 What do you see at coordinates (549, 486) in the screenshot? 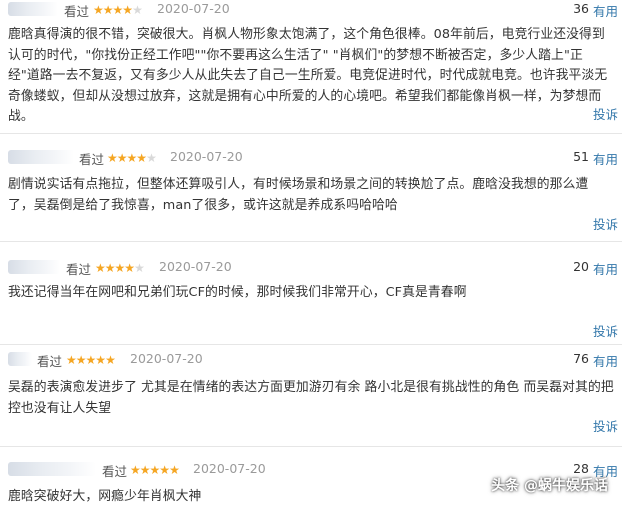
I see `watermark: 头条 @蜗牛娱乐话` at bounding box center [549, 486].